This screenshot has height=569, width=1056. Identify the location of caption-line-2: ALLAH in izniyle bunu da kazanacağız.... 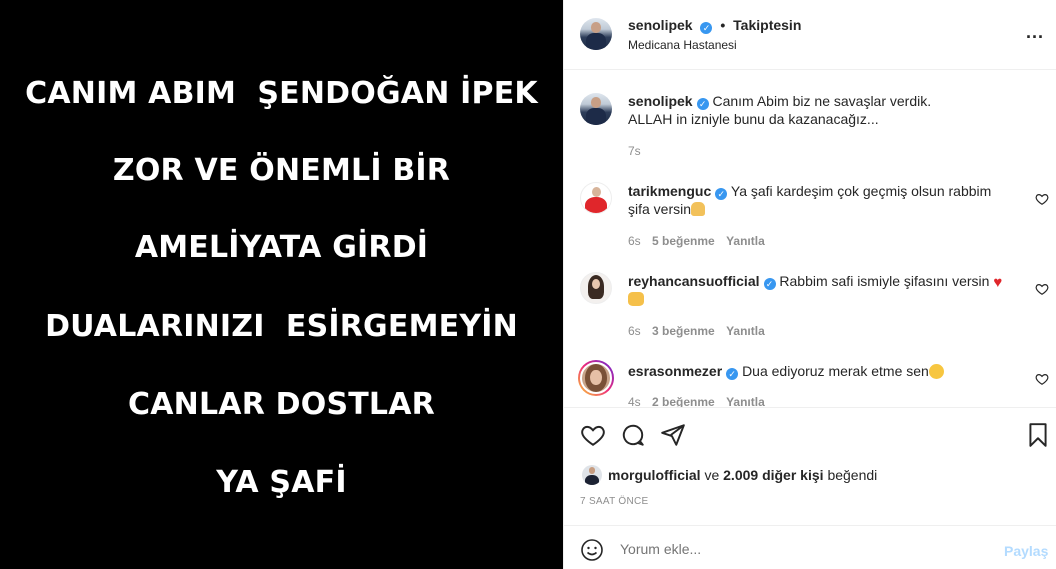
(753, 119).